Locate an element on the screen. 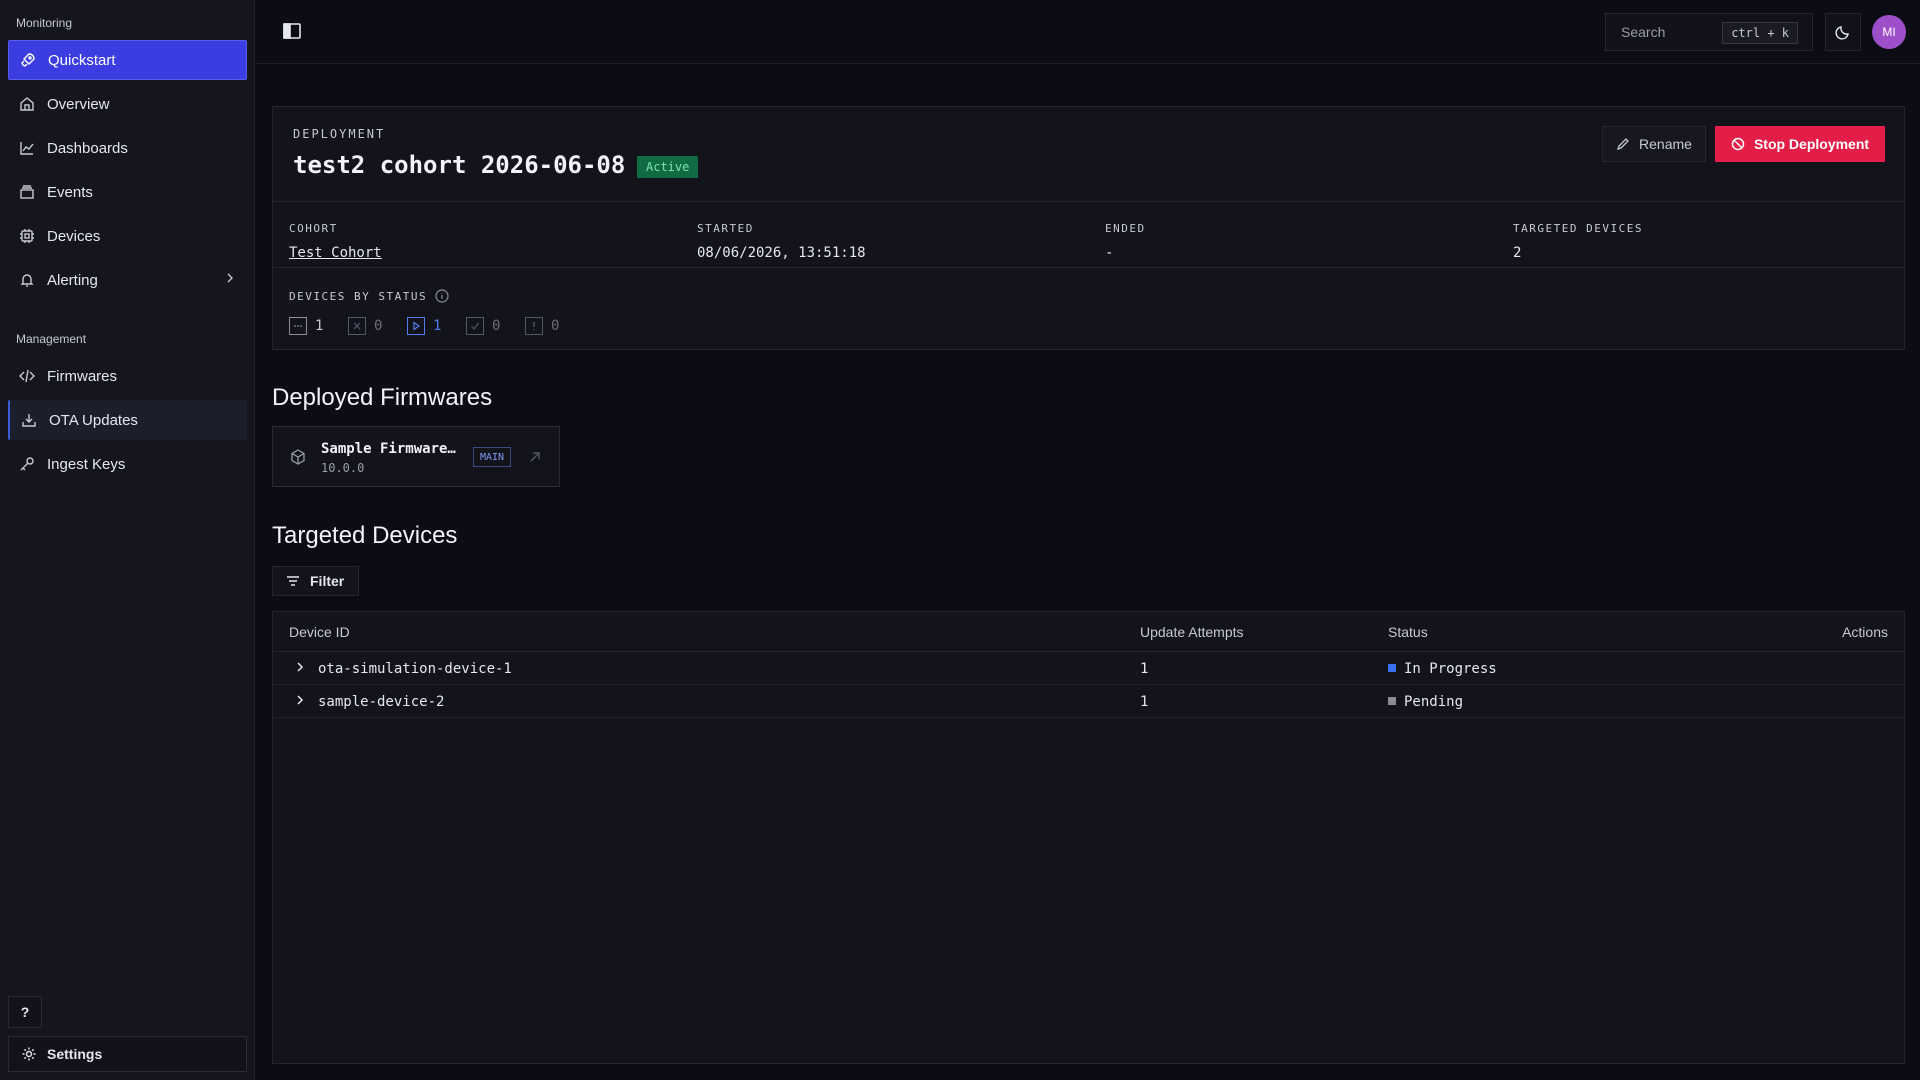  devices-by-status-label: DEVICES BY STATUS is located at coordinates (369, 296).